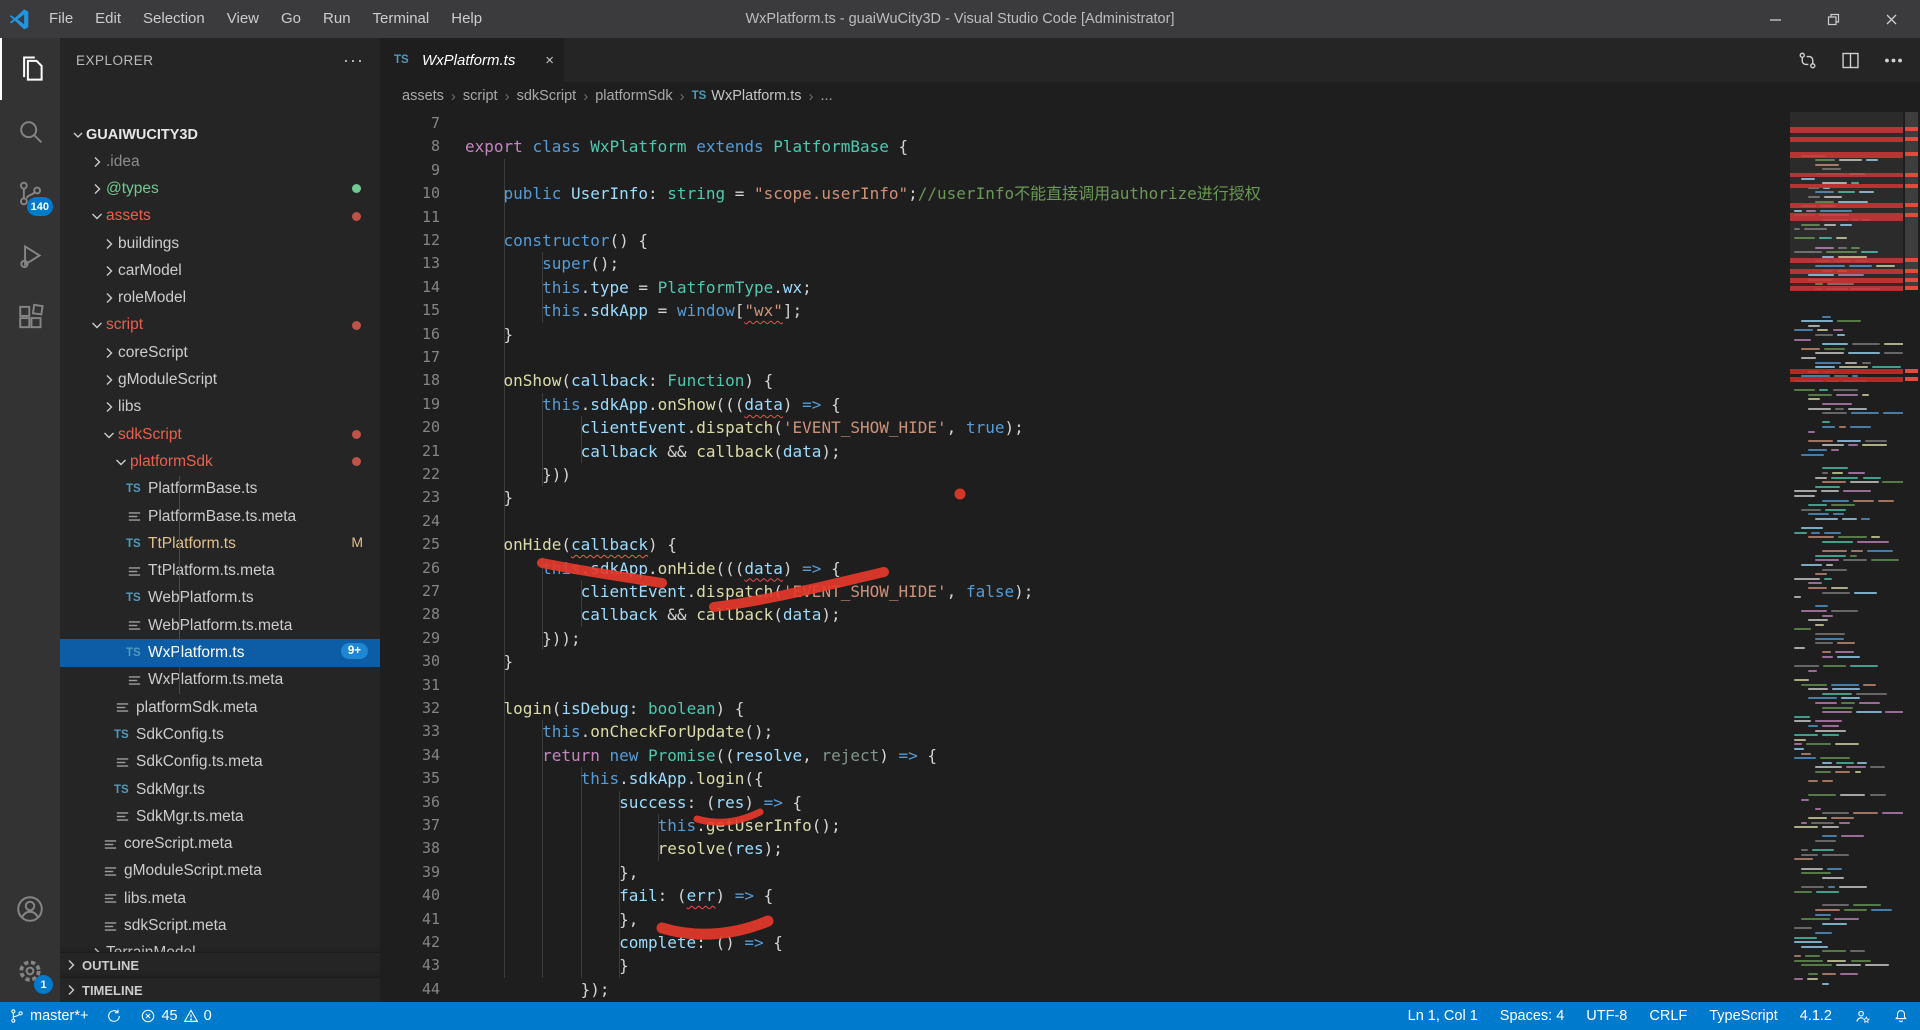  I want to click on status-item-utf-8: UTF-8, so click(1606, 1016).